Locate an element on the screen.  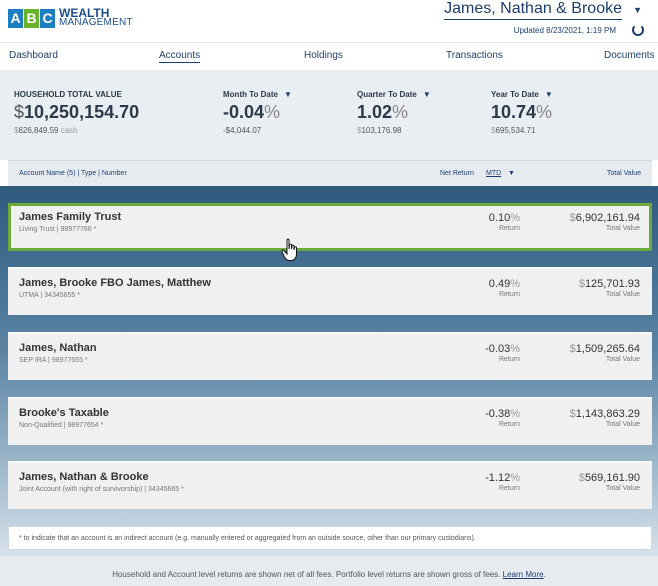
return-value: 0.10 is located at coordinates (499, 218).